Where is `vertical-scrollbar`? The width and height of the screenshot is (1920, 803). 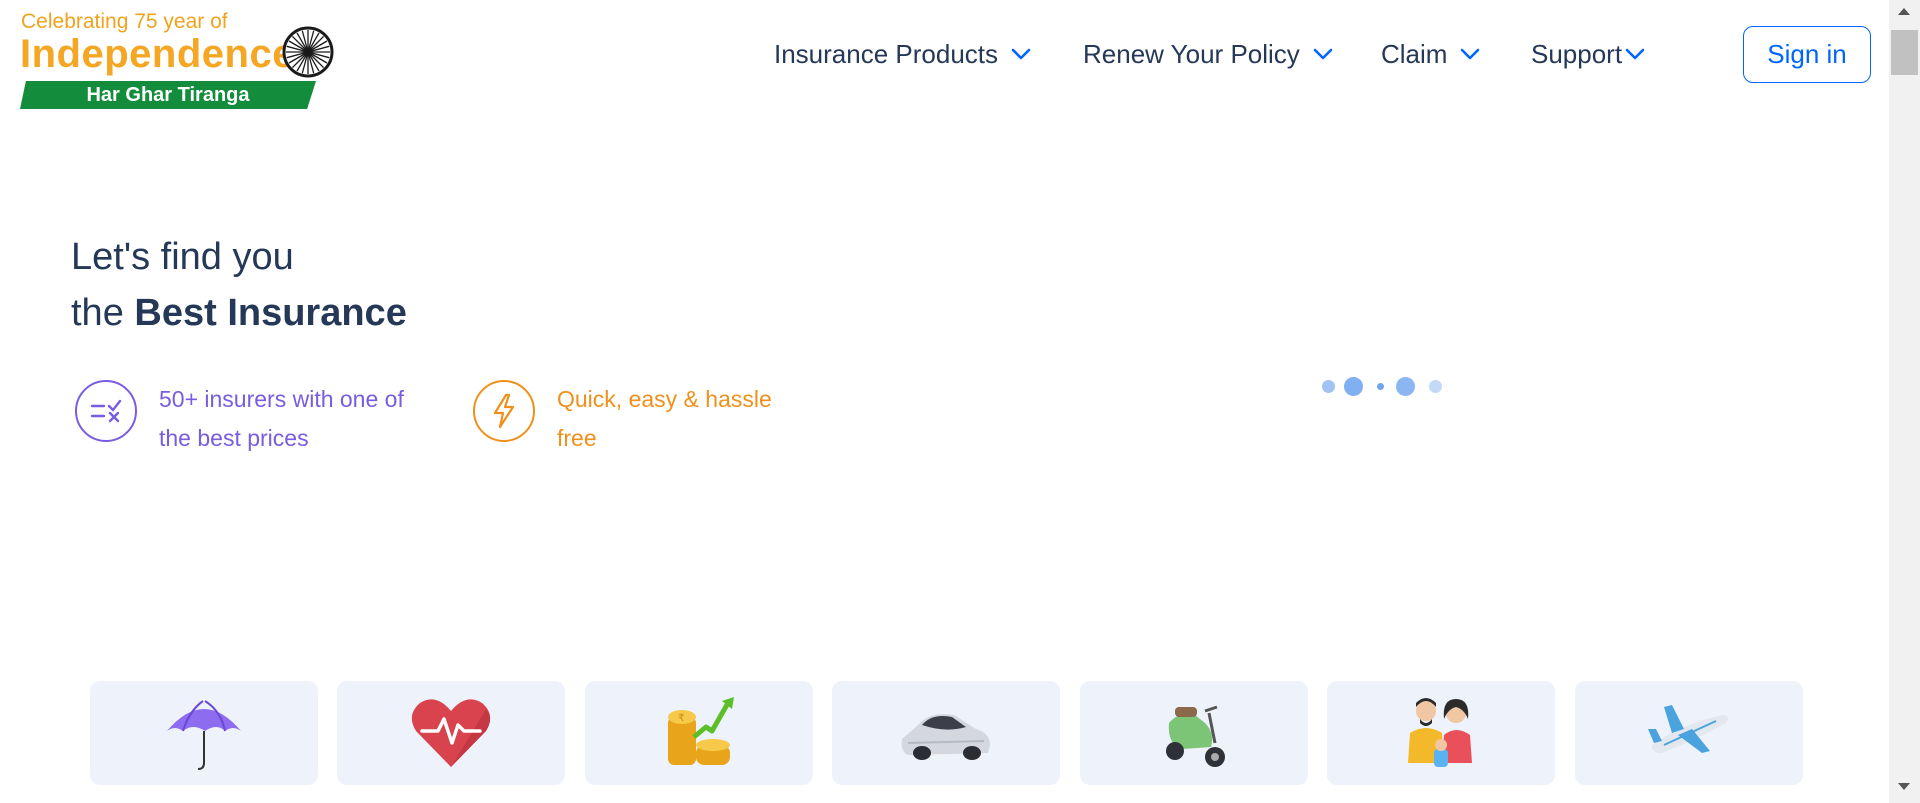
vertical-scrollbar is located at coordinates (1904, 401).